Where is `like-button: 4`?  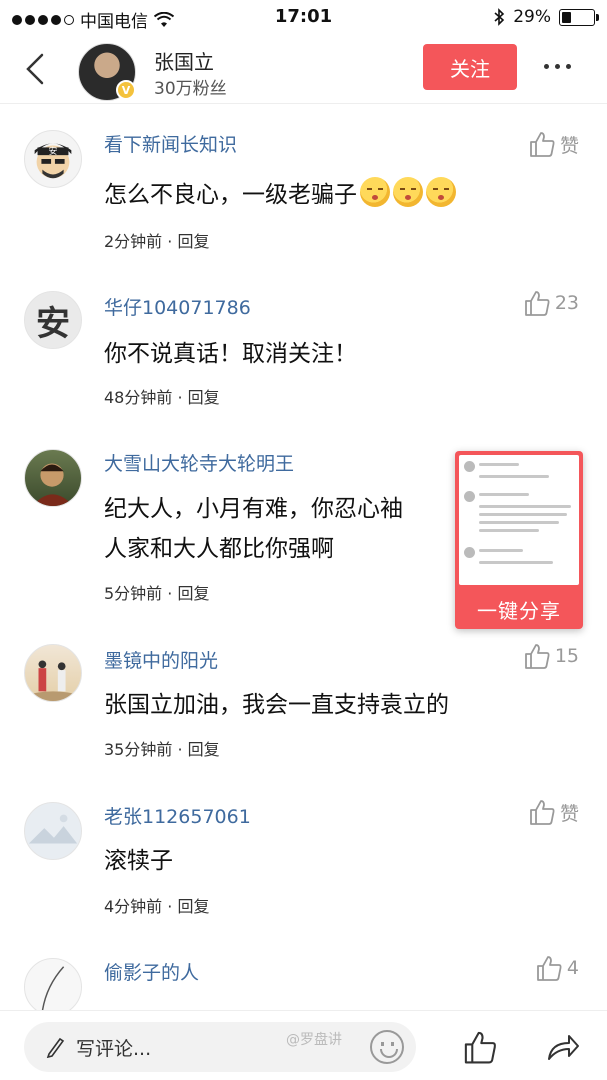 like-button: 4 is located at coordinates (557, 968).